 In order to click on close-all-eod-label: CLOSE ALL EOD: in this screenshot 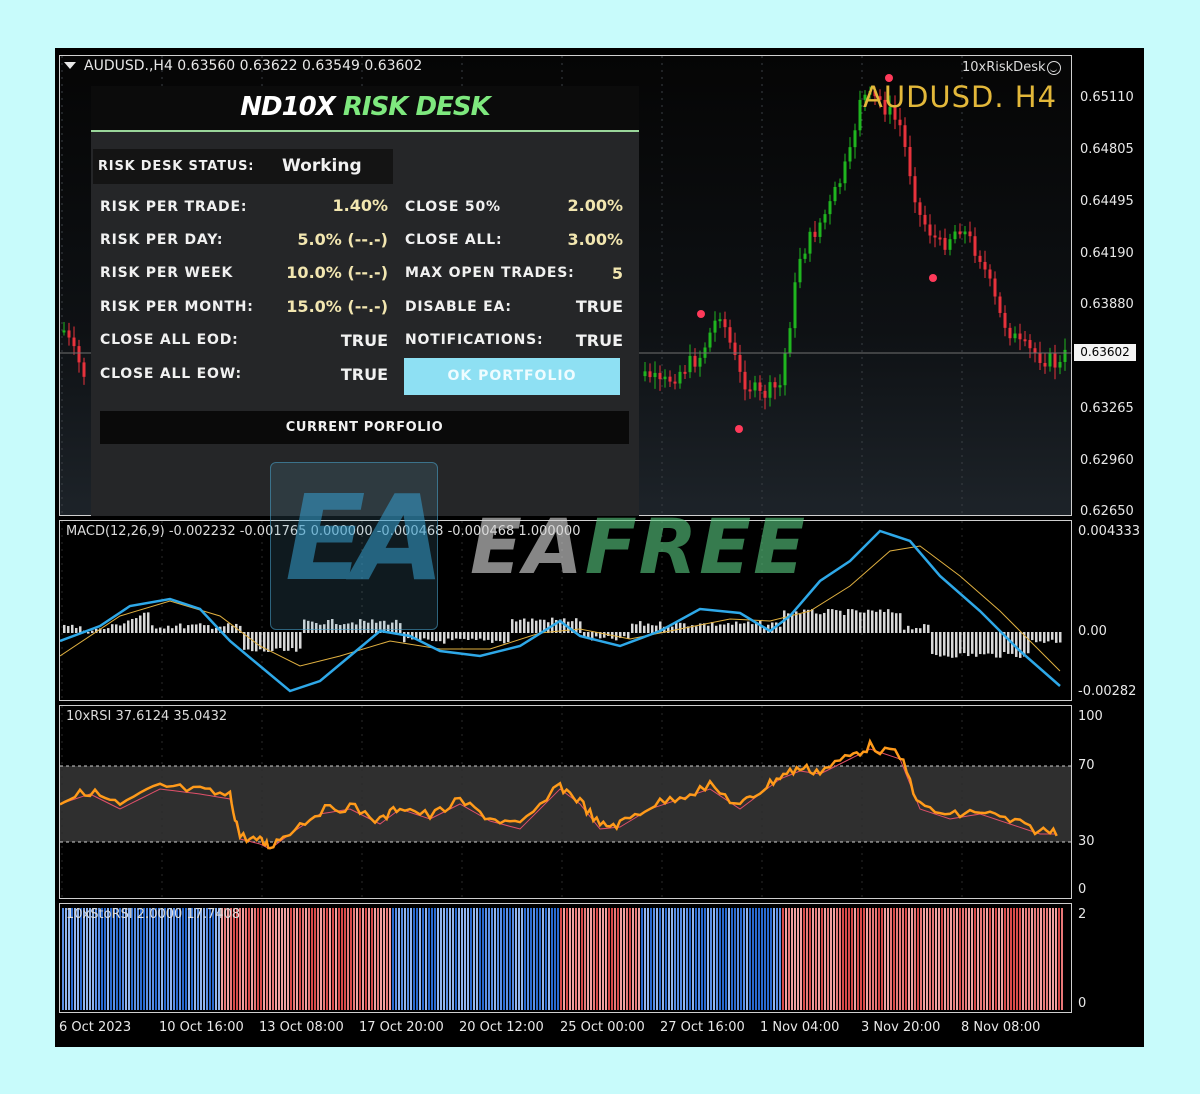, I will do `click(169, 340)`.